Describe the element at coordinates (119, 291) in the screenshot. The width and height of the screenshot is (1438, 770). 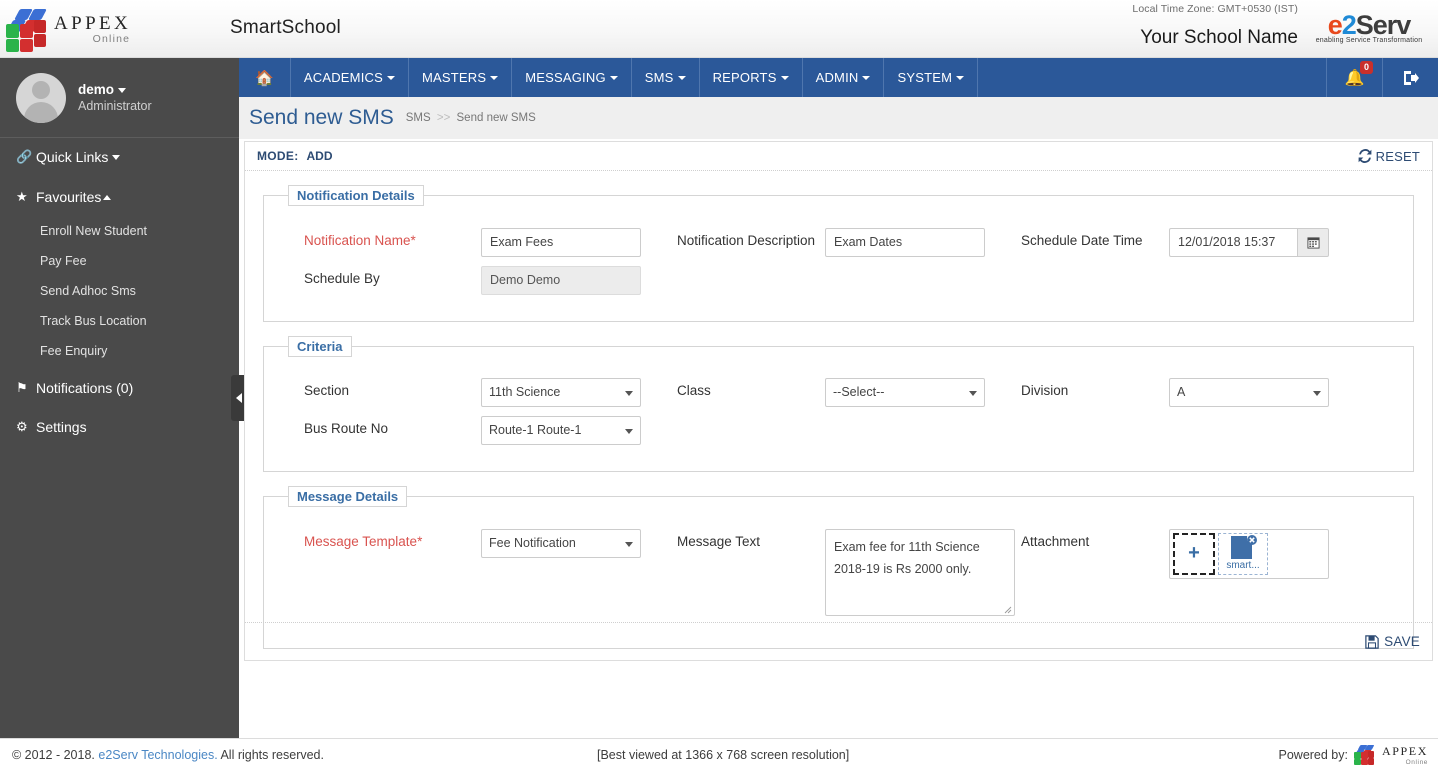
I see `sidebar-item-send-adhoc-sms: Send Adhoc Sms` at that location.